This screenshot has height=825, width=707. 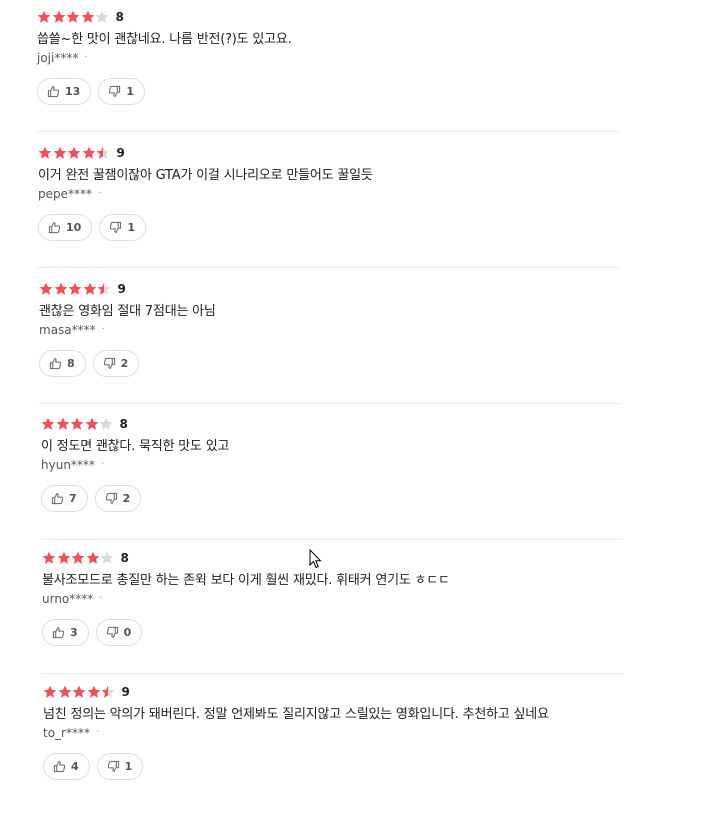 I want to click on review-author: masa****, so click(x=67, y=330).